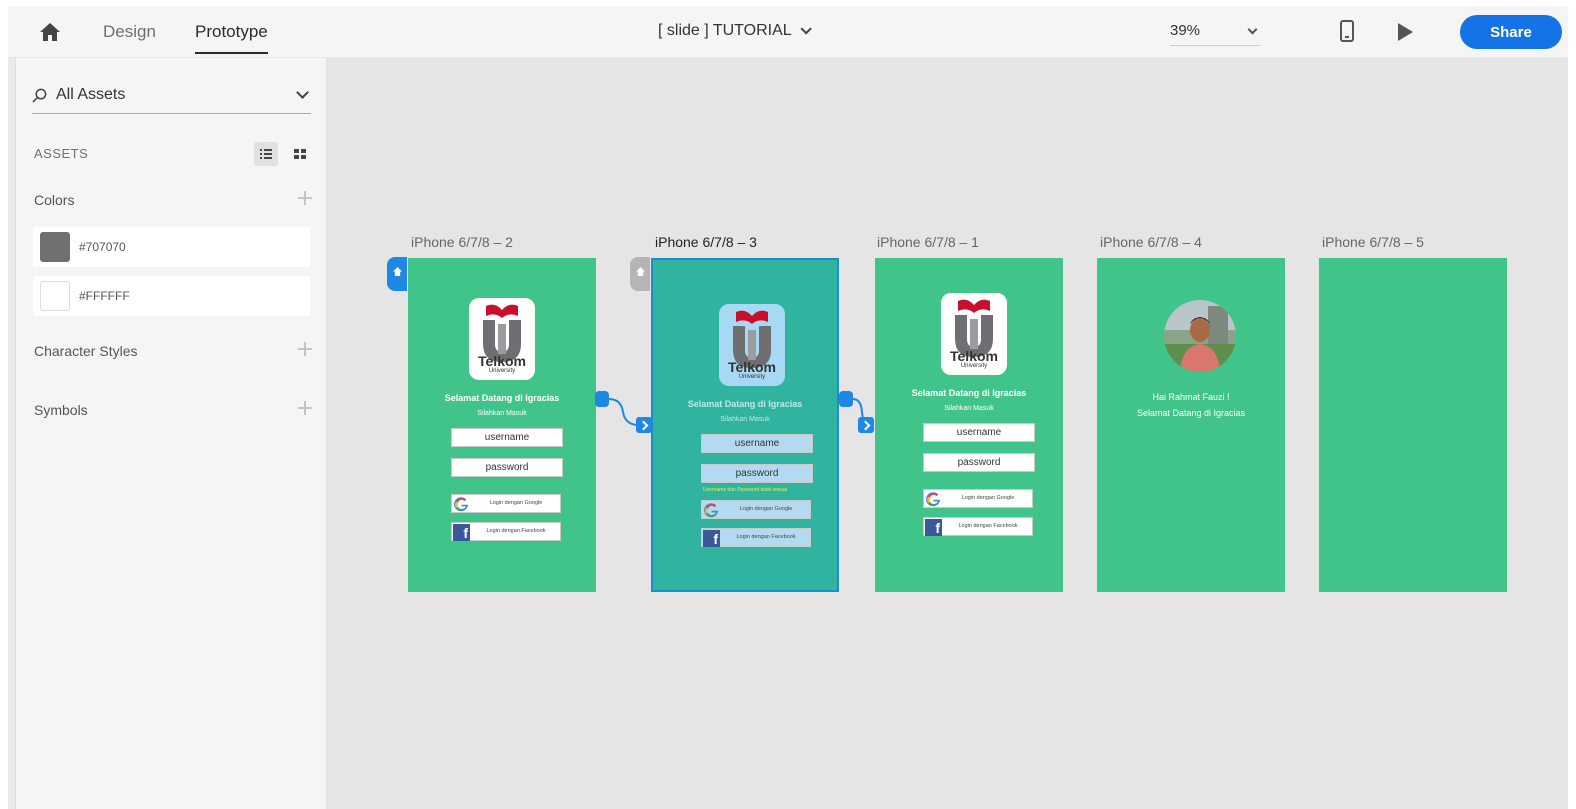 Image resolution: width=1576 pixels, height=809 pixels. I want to click on artboard-title: iPhone 6/7/8 – 2, so click(462, 242).